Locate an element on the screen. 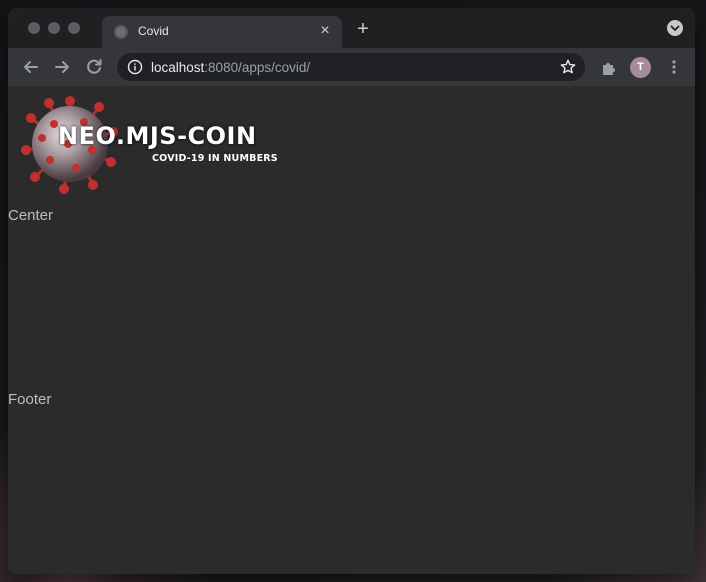  info-icon is located at coordinates (135, 67).